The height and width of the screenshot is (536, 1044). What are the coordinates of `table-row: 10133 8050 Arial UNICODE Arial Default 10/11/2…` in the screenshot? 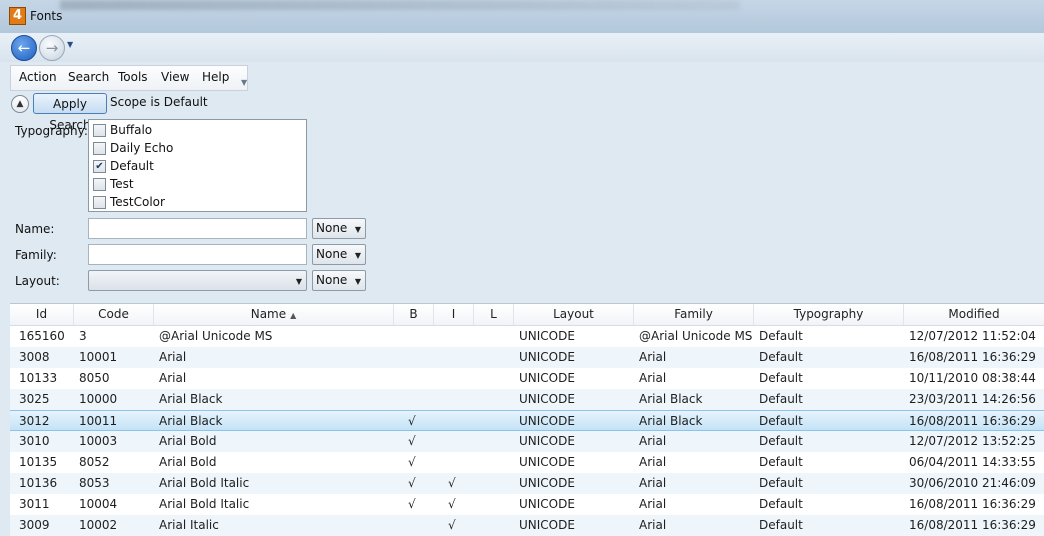 It's located at (527, 378).